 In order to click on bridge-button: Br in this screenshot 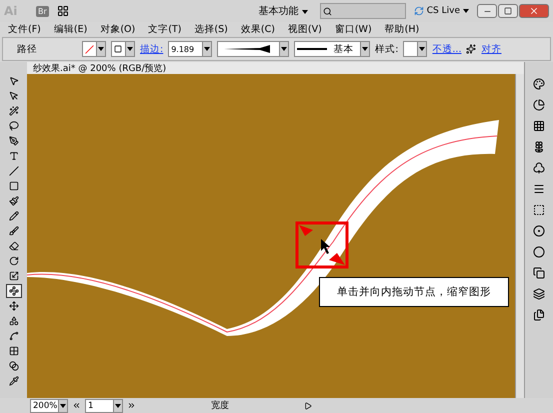, I will do `click(42, 11)`.